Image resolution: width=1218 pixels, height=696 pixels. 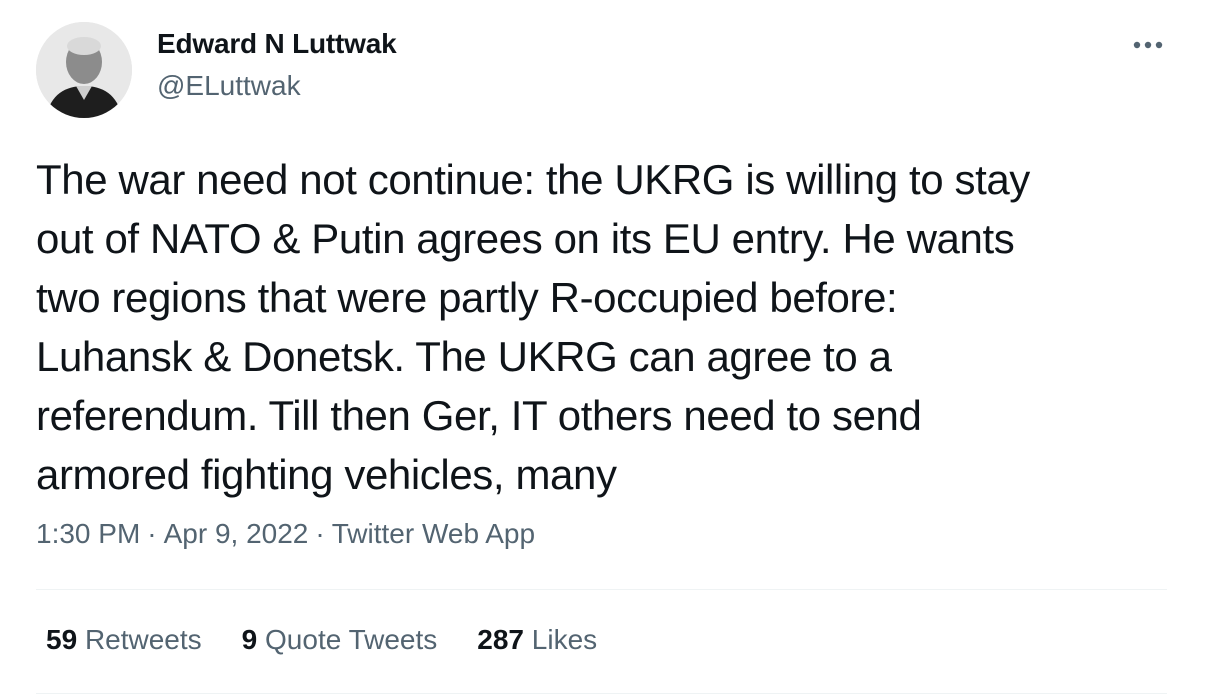 I want to click on engagement-stats: 59 Retweets 9 Quote Tweets 287 Likes, so click(x=341, y=640).